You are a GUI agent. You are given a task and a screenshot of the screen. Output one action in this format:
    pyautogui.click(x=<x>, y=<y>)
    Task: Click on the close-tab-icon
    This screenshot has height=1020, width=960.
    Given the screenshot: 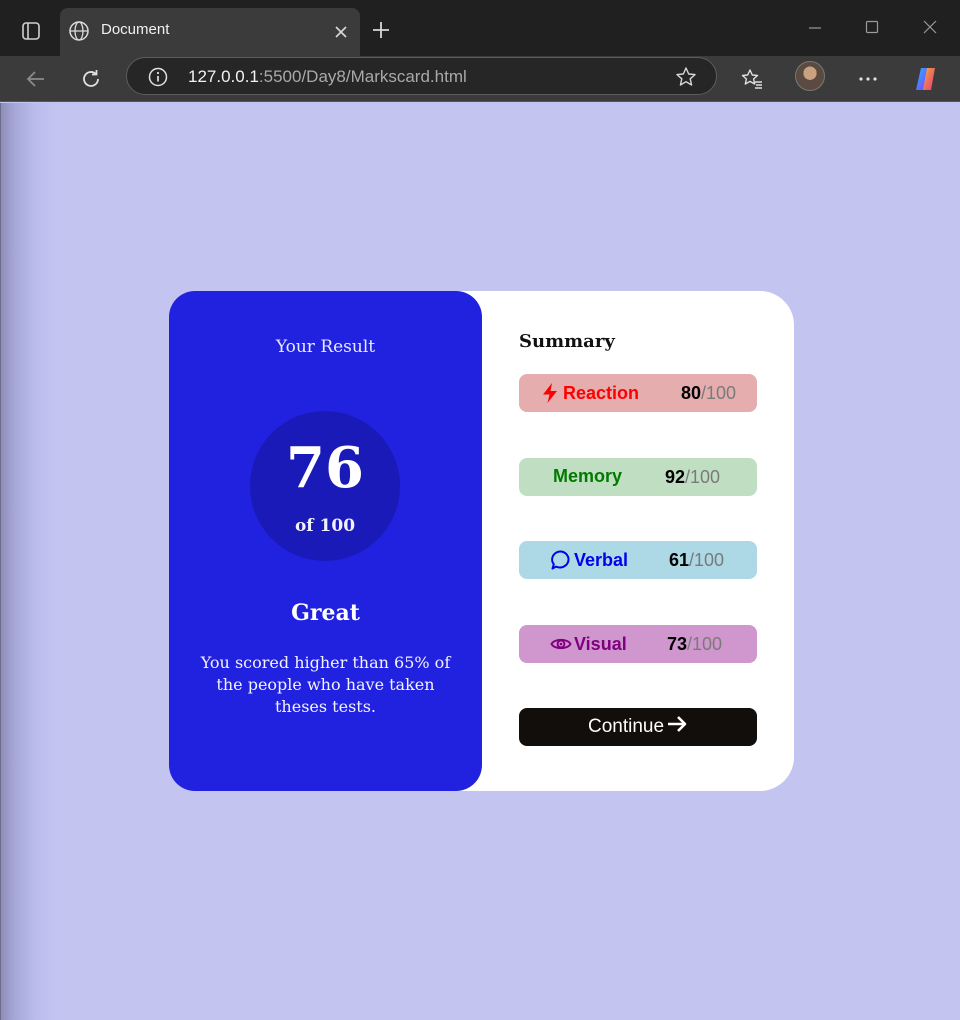 What is the action you would take?
    pyautogui.click(x=341, y=32)
    